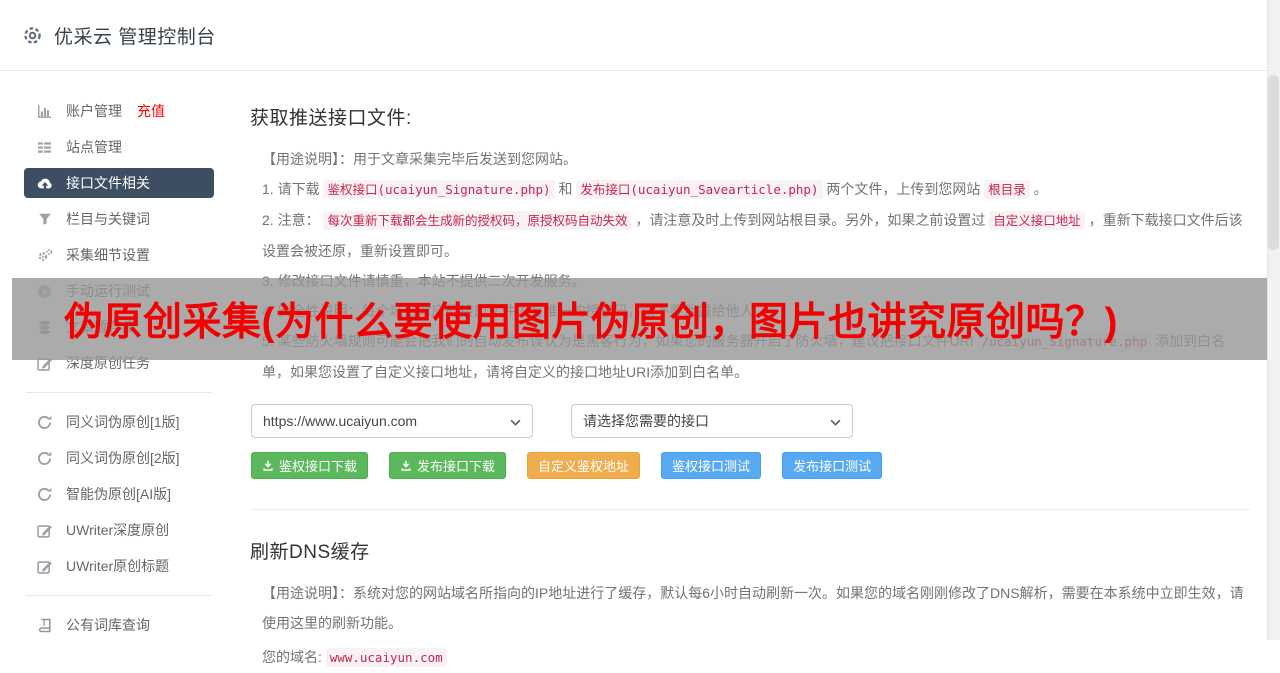 The image size is (1280, 673). I want to click on interface-select-value: 请选择您需要的接口, so click(646, 421).